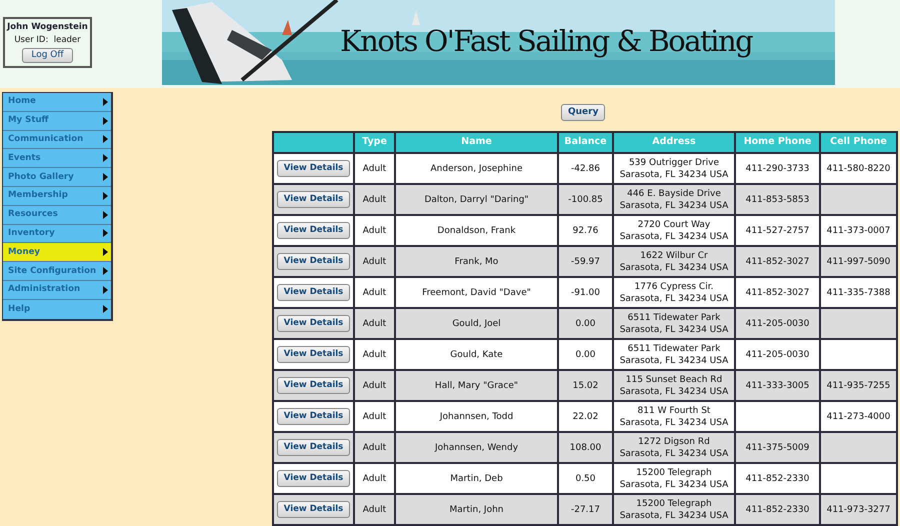 The width and height of the screenshot is (900, 526). I want to click on table-cell: 15.02, so click(585, 385).